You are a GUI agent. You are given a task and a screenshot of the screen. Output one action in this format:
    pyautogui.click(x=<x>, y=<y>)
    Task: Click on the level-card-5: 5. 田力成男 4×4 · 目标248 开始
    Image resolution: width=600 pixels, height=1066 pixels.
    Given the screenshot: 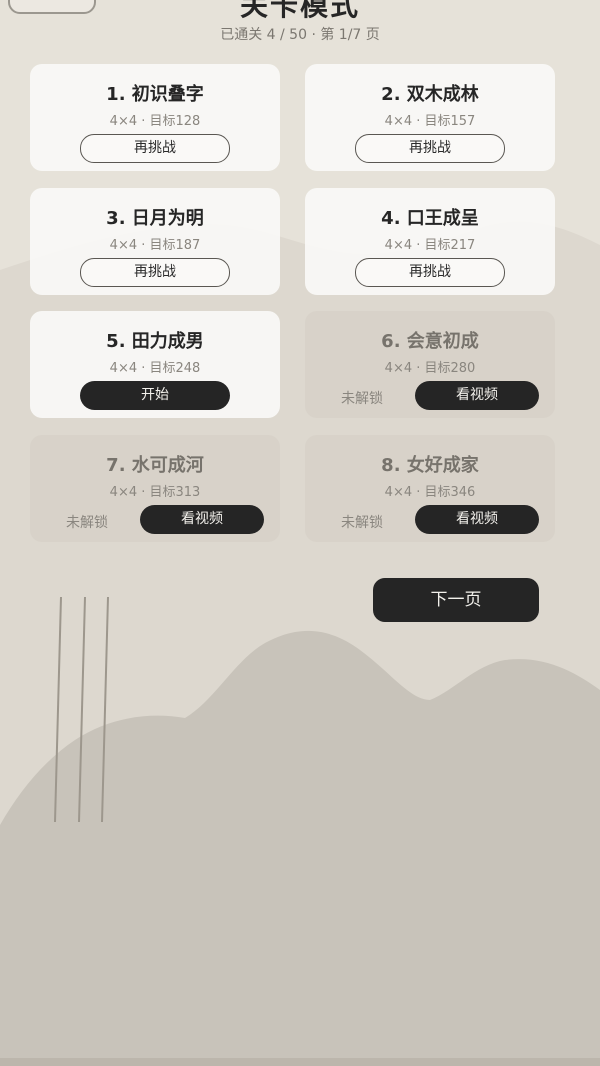 What is the action you would take?
    pyautogui.click(x=155, y=364)
    